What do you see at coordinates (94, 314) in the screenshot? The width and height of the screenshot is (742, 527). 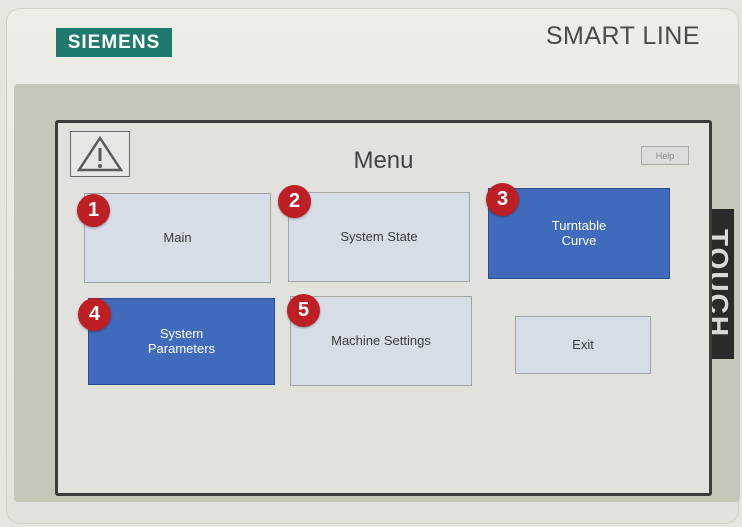 I see `badge-4: 4` at bounding box center [94, 314].